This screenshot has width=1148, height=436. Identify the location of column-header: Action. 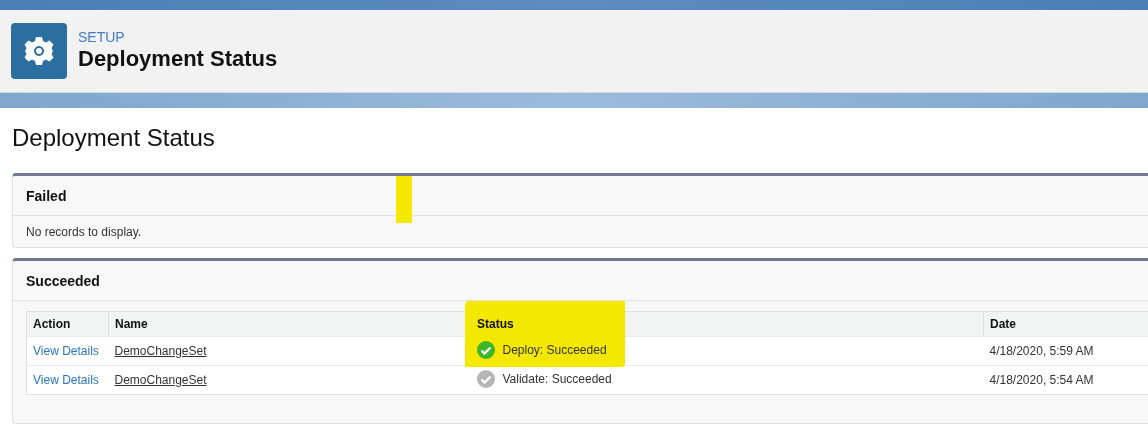
(52, 324).